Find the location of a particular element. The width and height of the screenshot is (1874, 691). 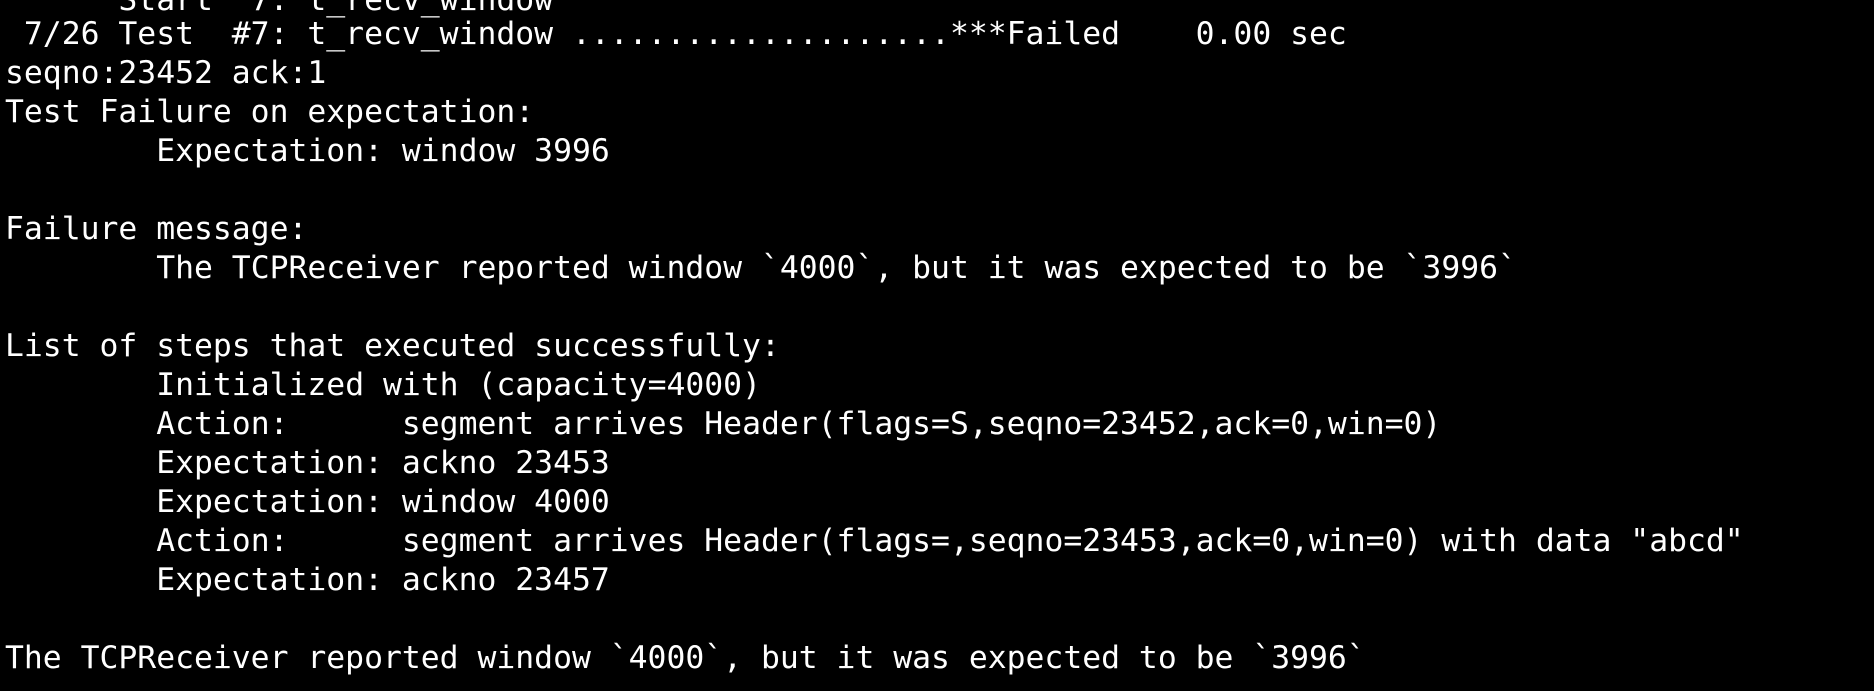

terminal-line-step-expectation: Expectation: ackno 23453 is located at coordinates (307, 463).